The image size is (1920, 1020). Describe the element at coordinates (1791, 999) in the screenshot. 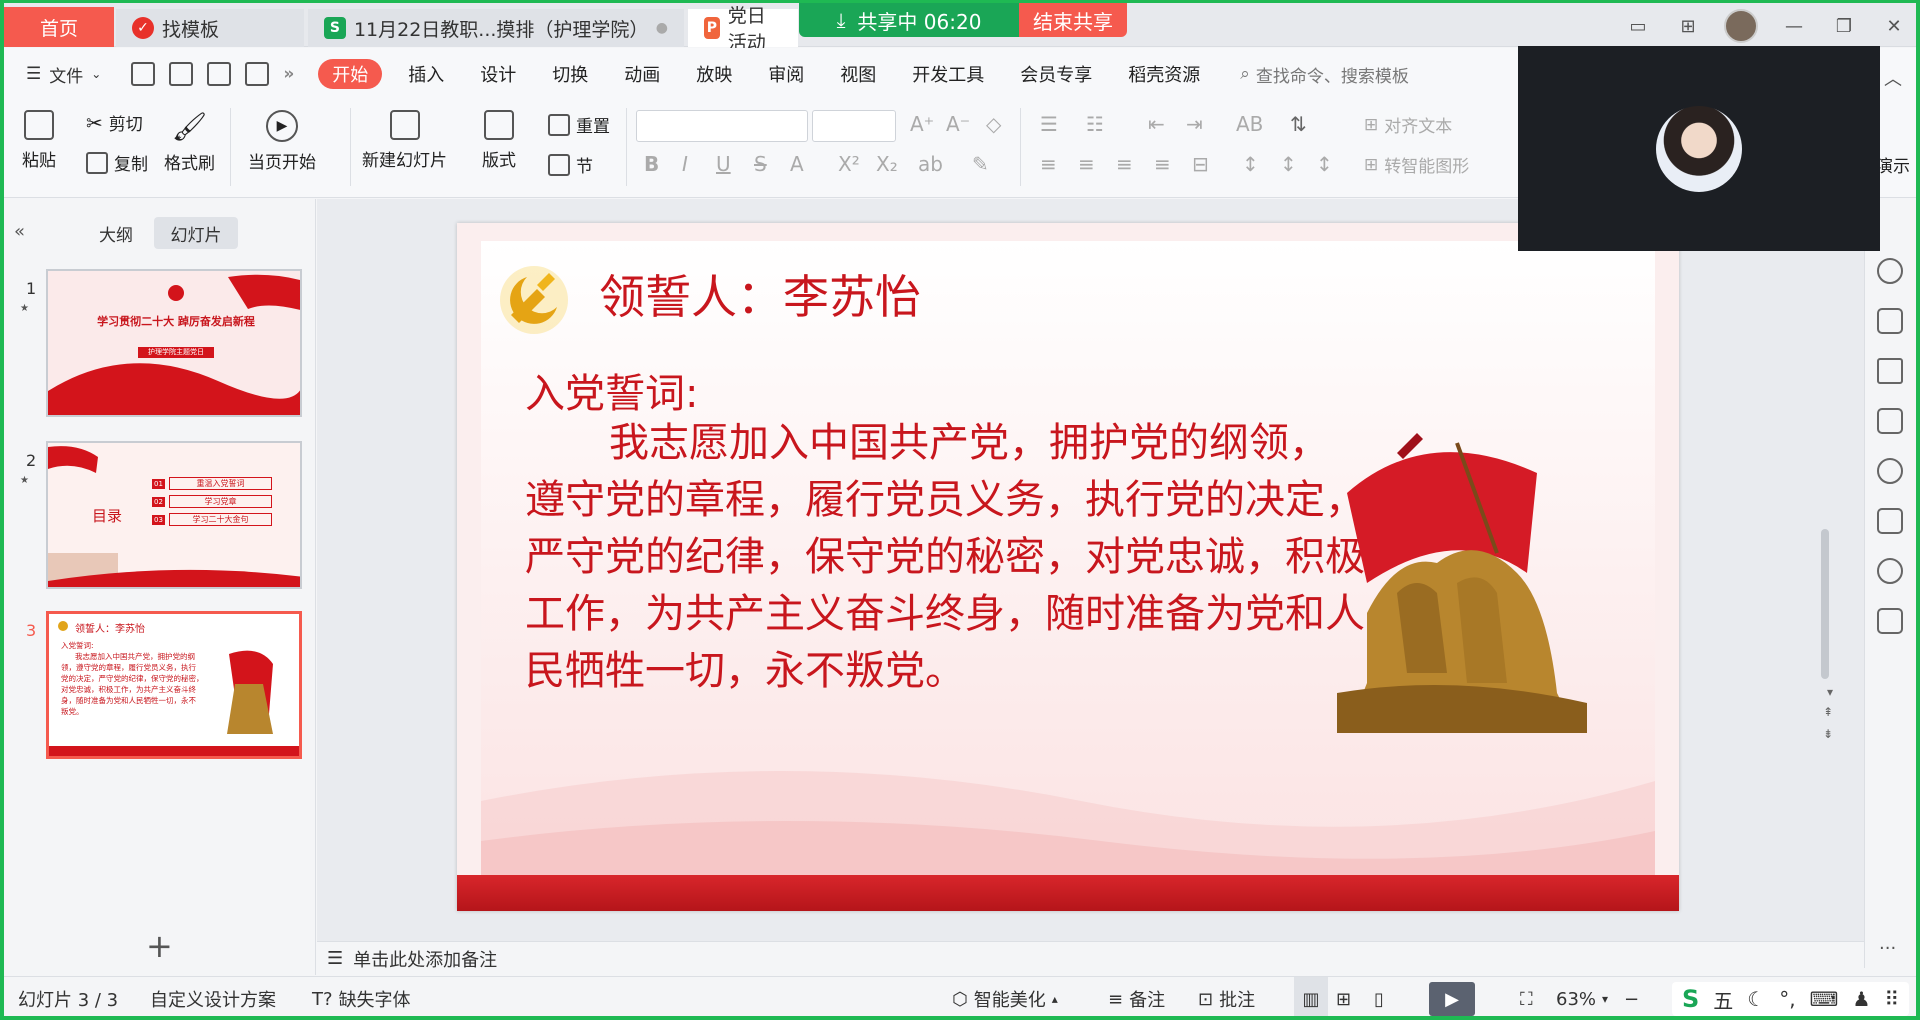

I see `input-method-bar: S 五 ☾ °, ⌨ ♟ ⠿` at that location.